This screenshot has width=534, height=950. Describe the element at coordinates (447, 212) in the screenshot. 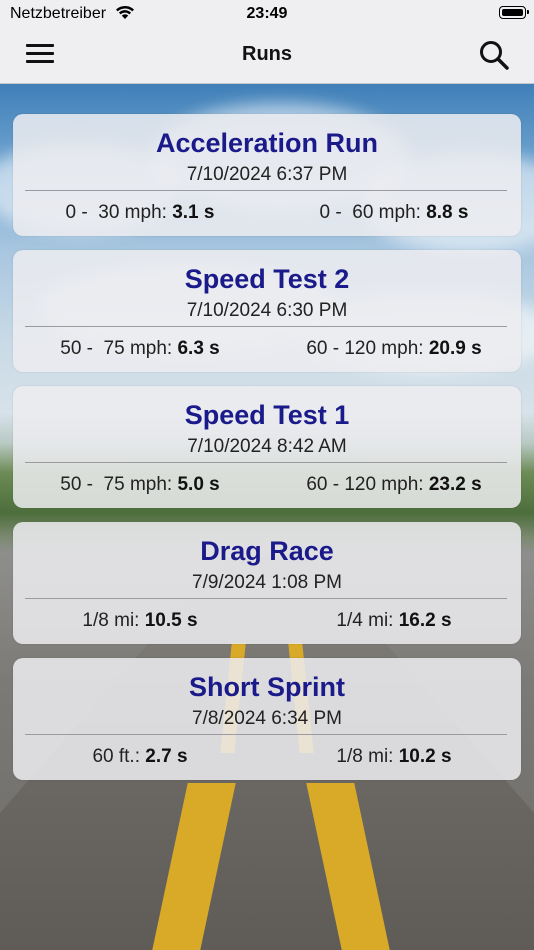

I see `metric-value: 8.8 s` at that location.